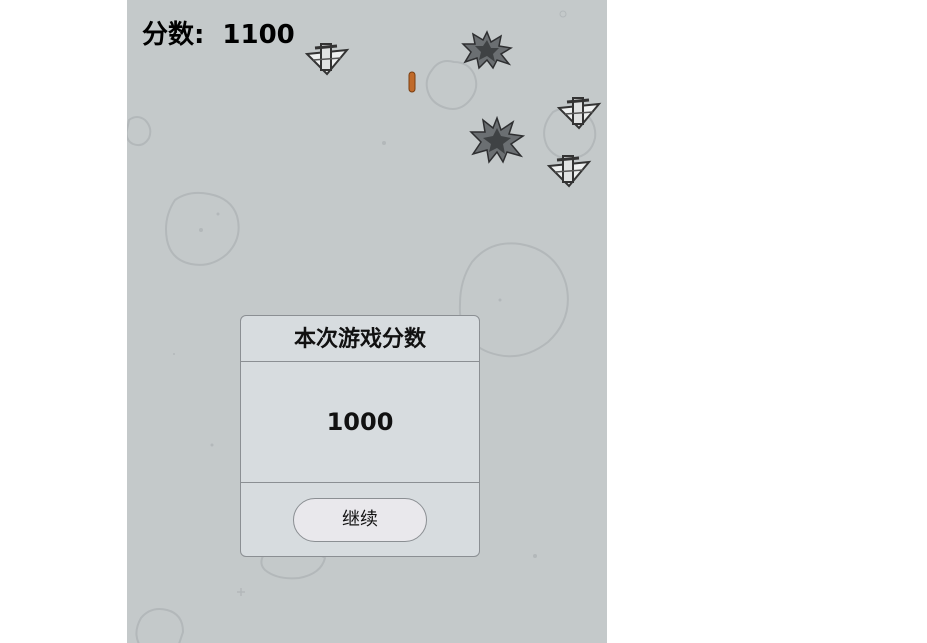 The width and height of the screenshot is (927, 643). Describe the element at coordinates (218, 32) in the screenshot. I see `score-display: 分数: 1100` at that location.